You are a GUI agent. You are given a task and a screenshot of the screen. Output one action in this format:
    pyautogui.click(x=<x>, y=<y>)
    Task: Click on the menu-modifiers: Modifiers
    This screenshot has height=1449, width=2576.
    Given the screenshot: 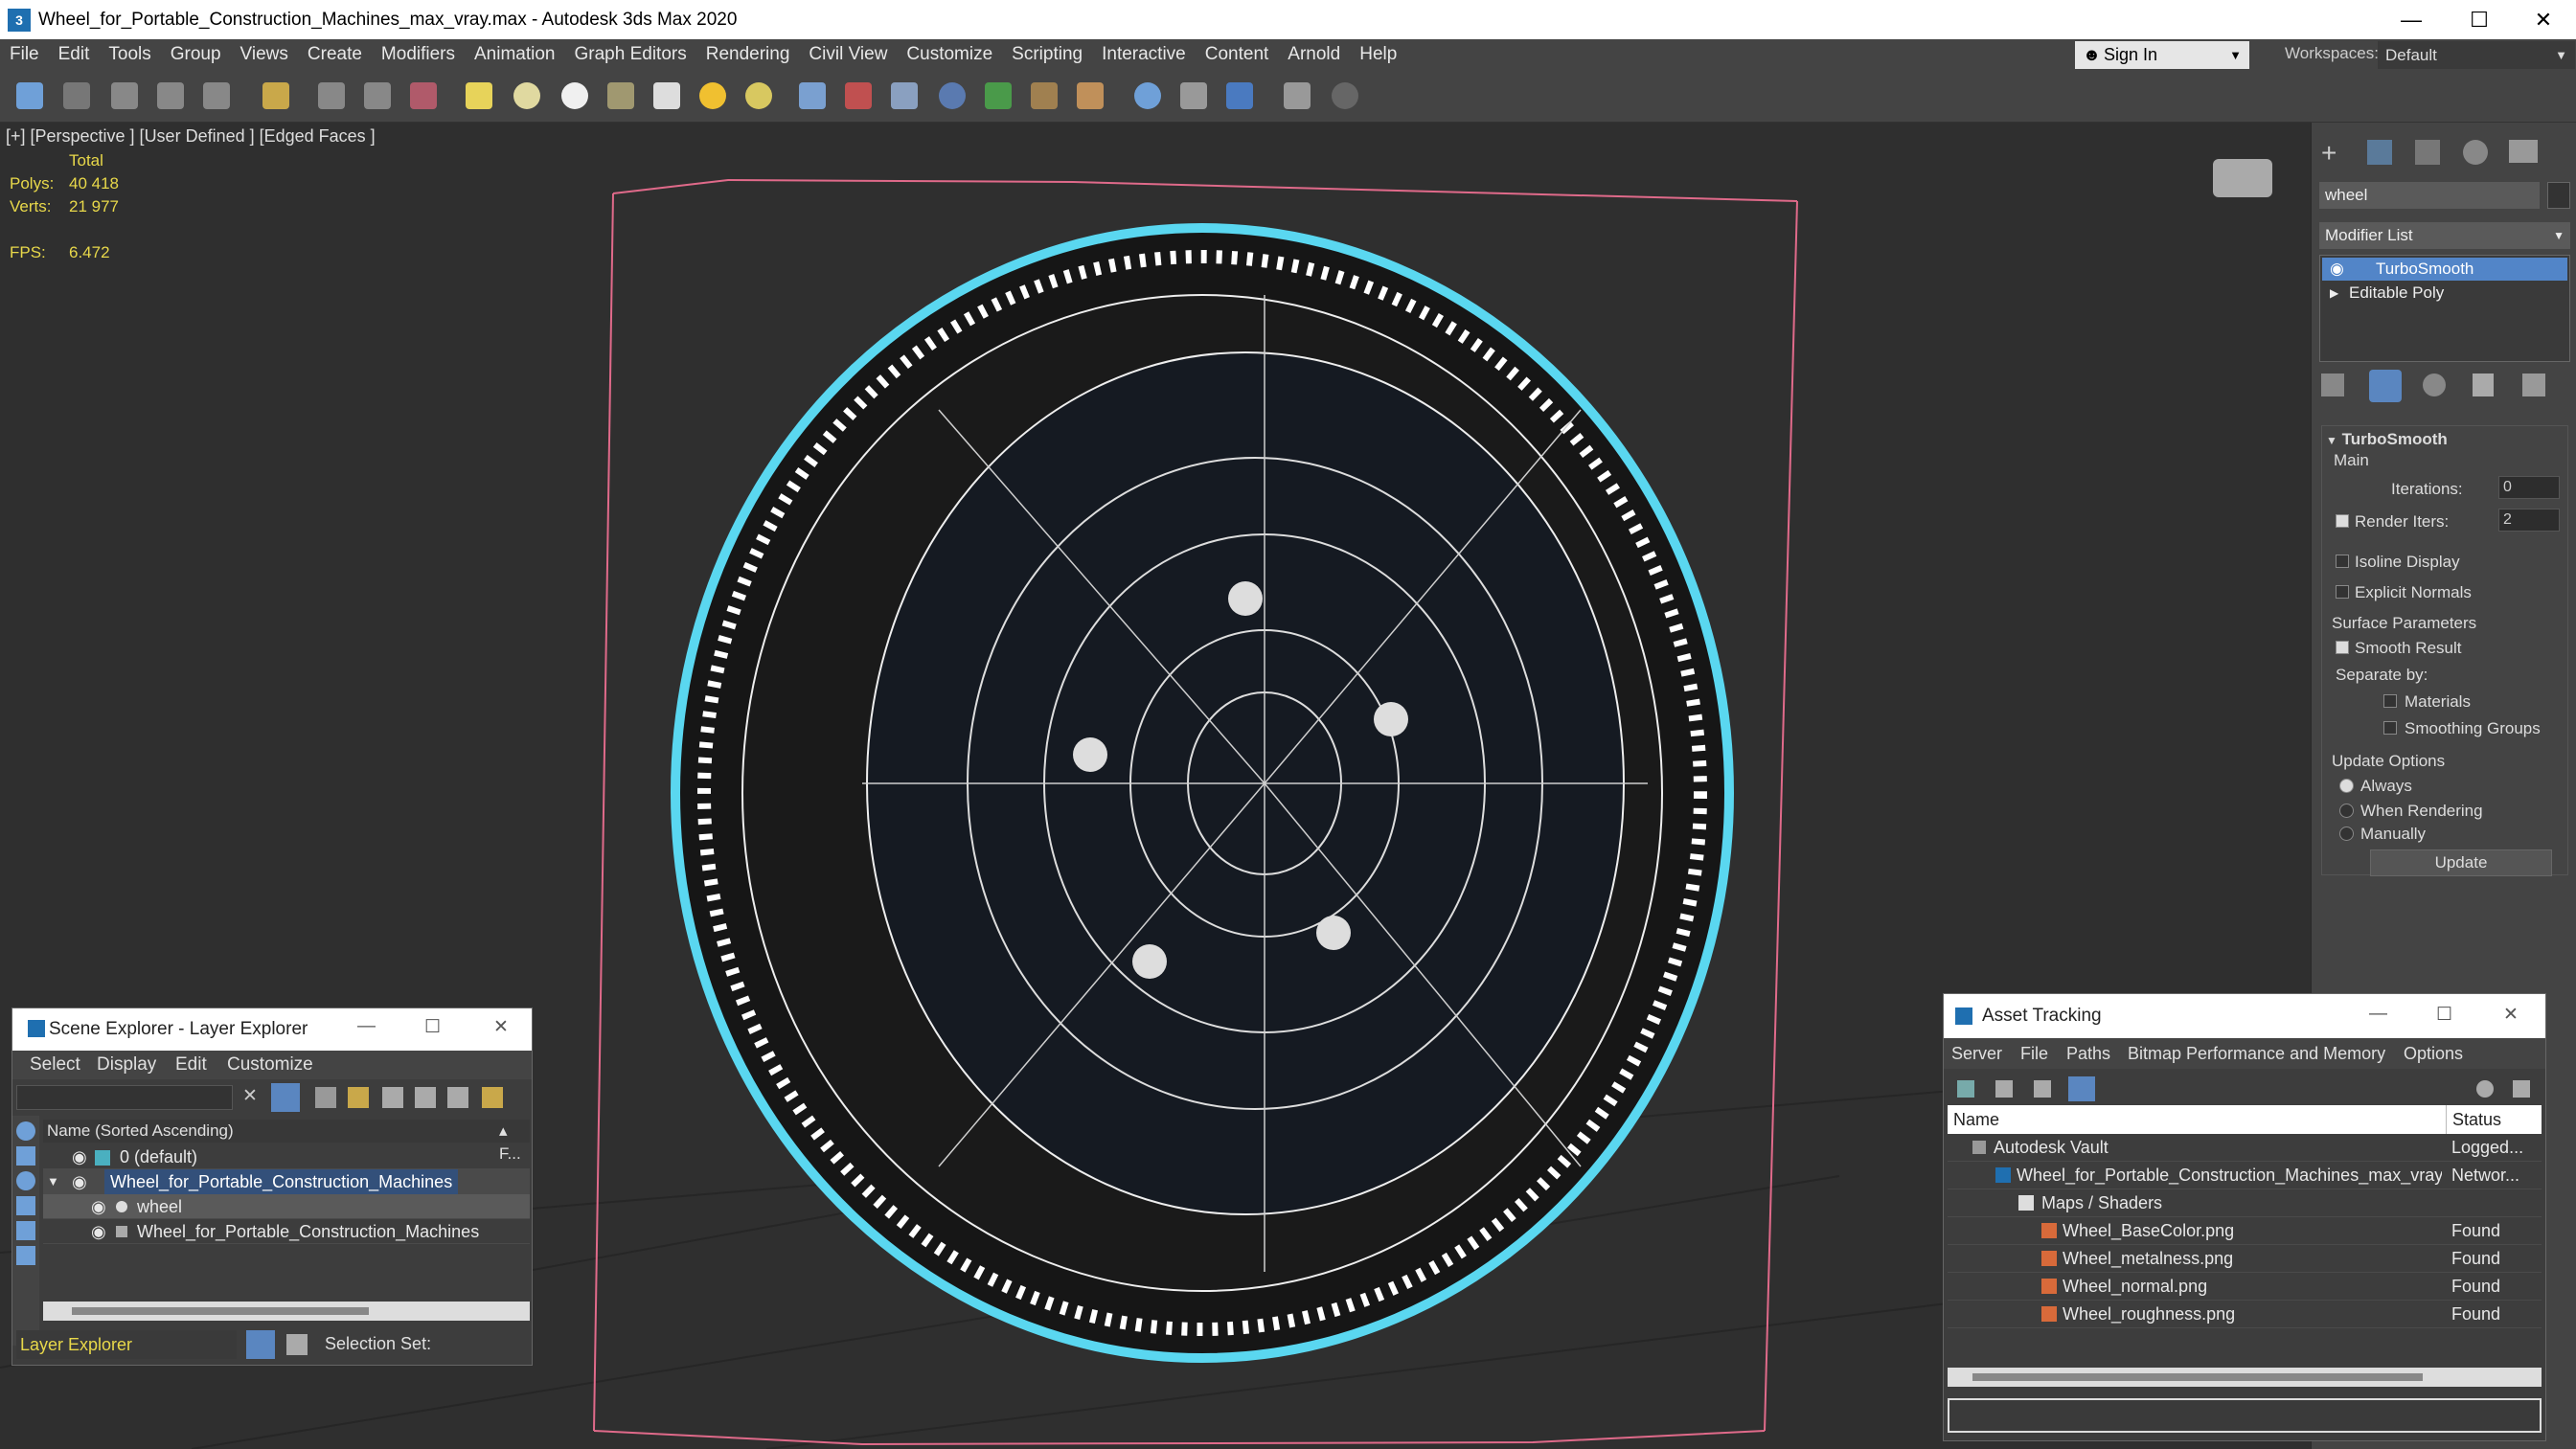 What is the action you would take?
    pyautogui.click(x=418, y=54)
    